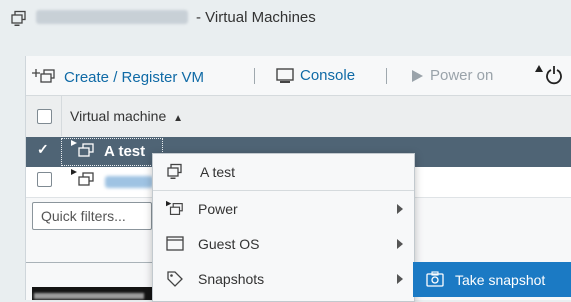 The width and height of the screenshot is (571, 302). What do you see at coordinates (43, 76) in the screenshot?
I see `add-vm-icon` at bounding box center [43, 76].